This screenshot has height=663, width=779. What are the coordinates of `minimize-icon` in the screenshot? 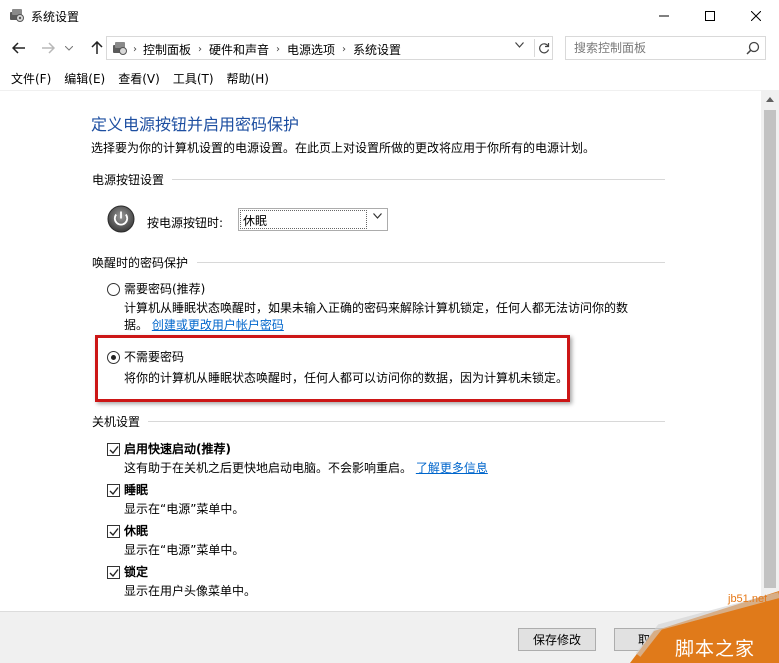 It's located at (664, 15).